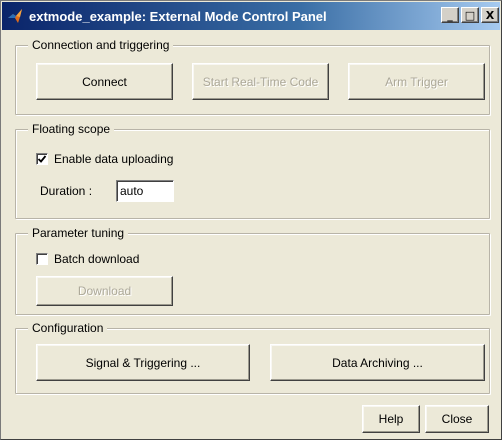 The height and width of the screenshot is (440, 502). I want to click on floating-scope-group-label: Floating scope, so click(71, 129).